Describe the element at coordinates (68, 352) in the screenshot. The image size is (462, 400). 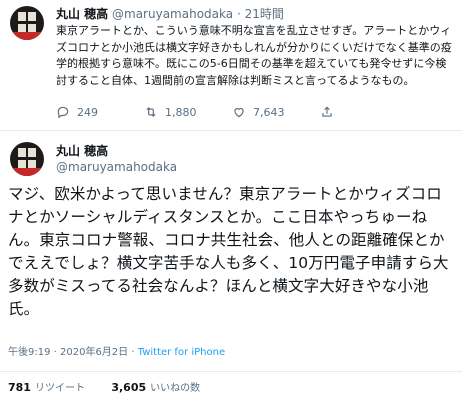
I see `tweet-timestamp: 午後9:19 · 2020年6月2日` at that location.